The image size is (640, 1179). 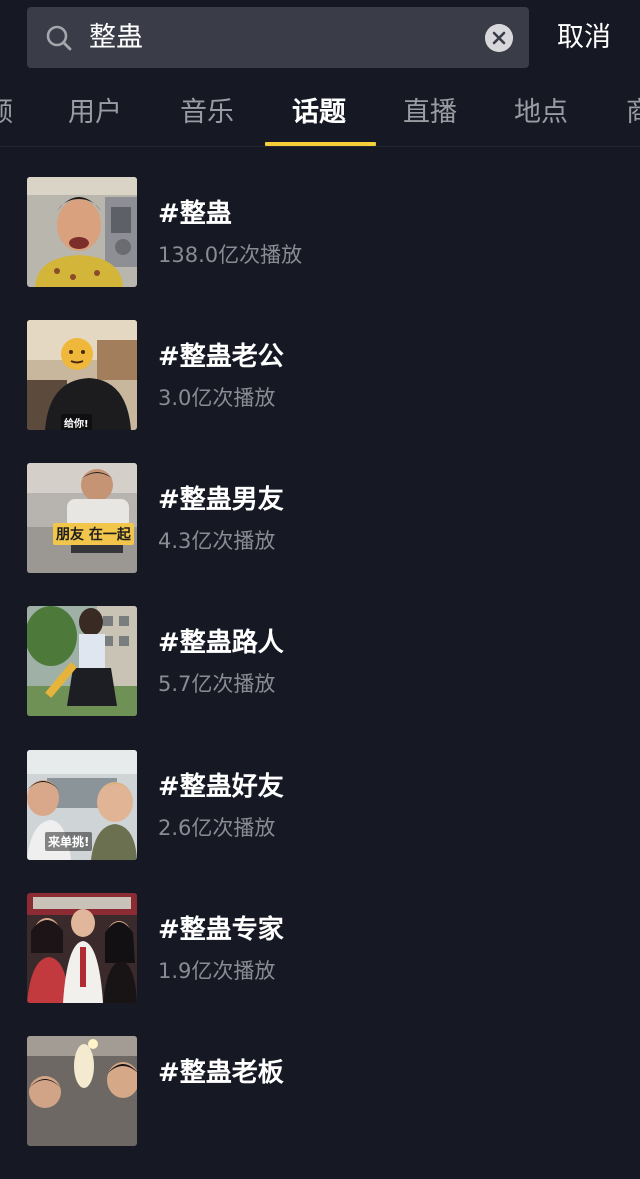 I want to click on topic-thumbnail: 朋友 在一起, so click(x=82, y=518).